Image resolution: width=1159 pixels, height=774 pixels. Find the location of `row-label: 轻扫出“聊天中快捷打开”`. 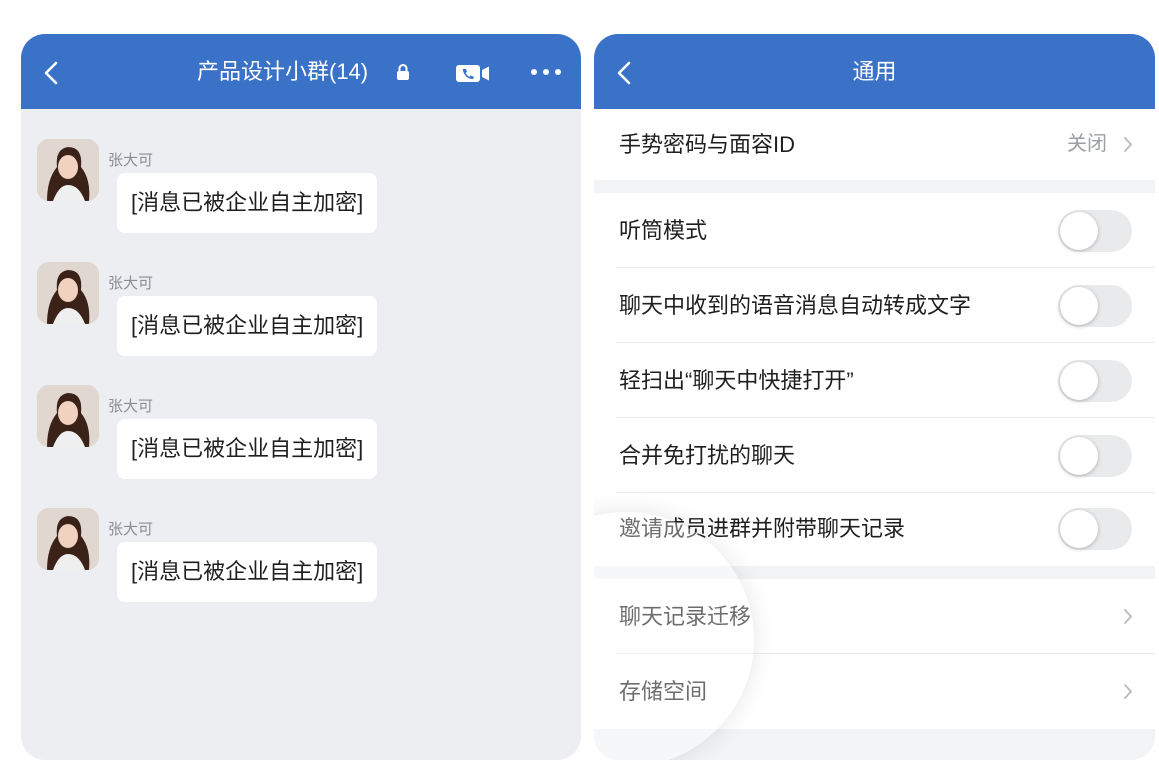

row-label: 轻扫出“聊天中快捷打开” is located at coordinates (736, 380).